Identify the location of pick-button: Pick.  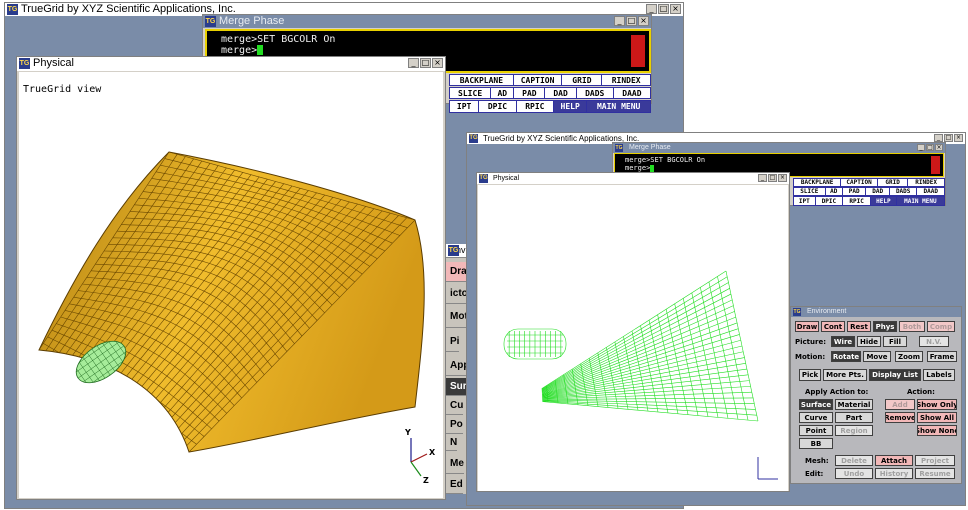
(810, 375).